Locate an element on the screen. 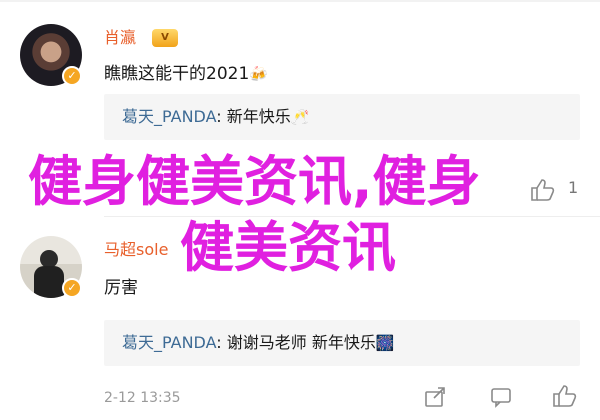 The width and height of the screenshot is (600, 420). comment-text: 厉害 is located at coordinates (121, 288).